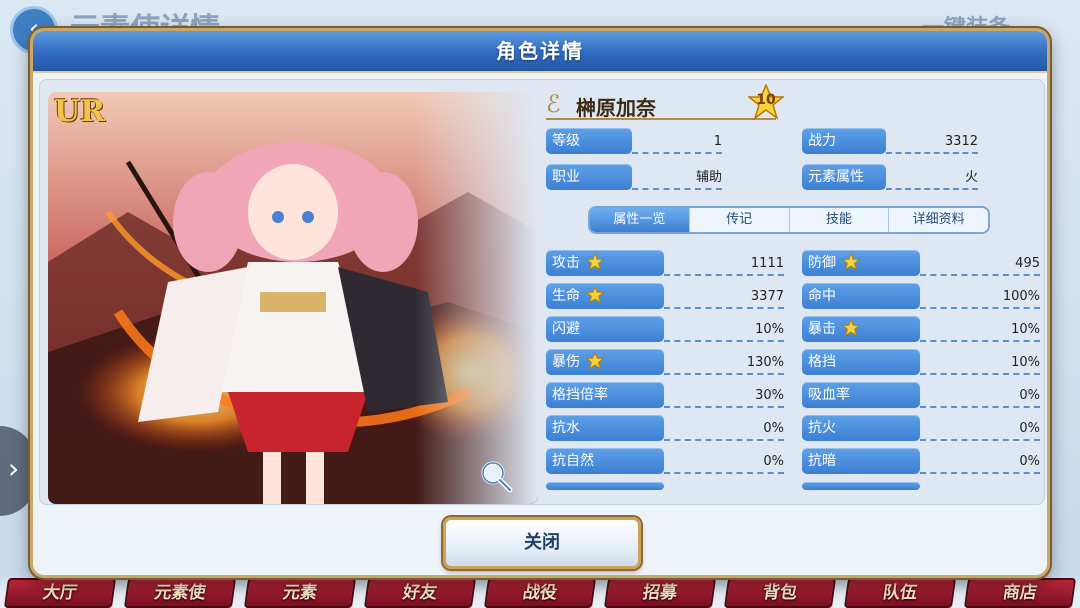 The width and height of the screenshot is (1080, 608). I want to click on stat-label: 吸血率, so click(861, 395).